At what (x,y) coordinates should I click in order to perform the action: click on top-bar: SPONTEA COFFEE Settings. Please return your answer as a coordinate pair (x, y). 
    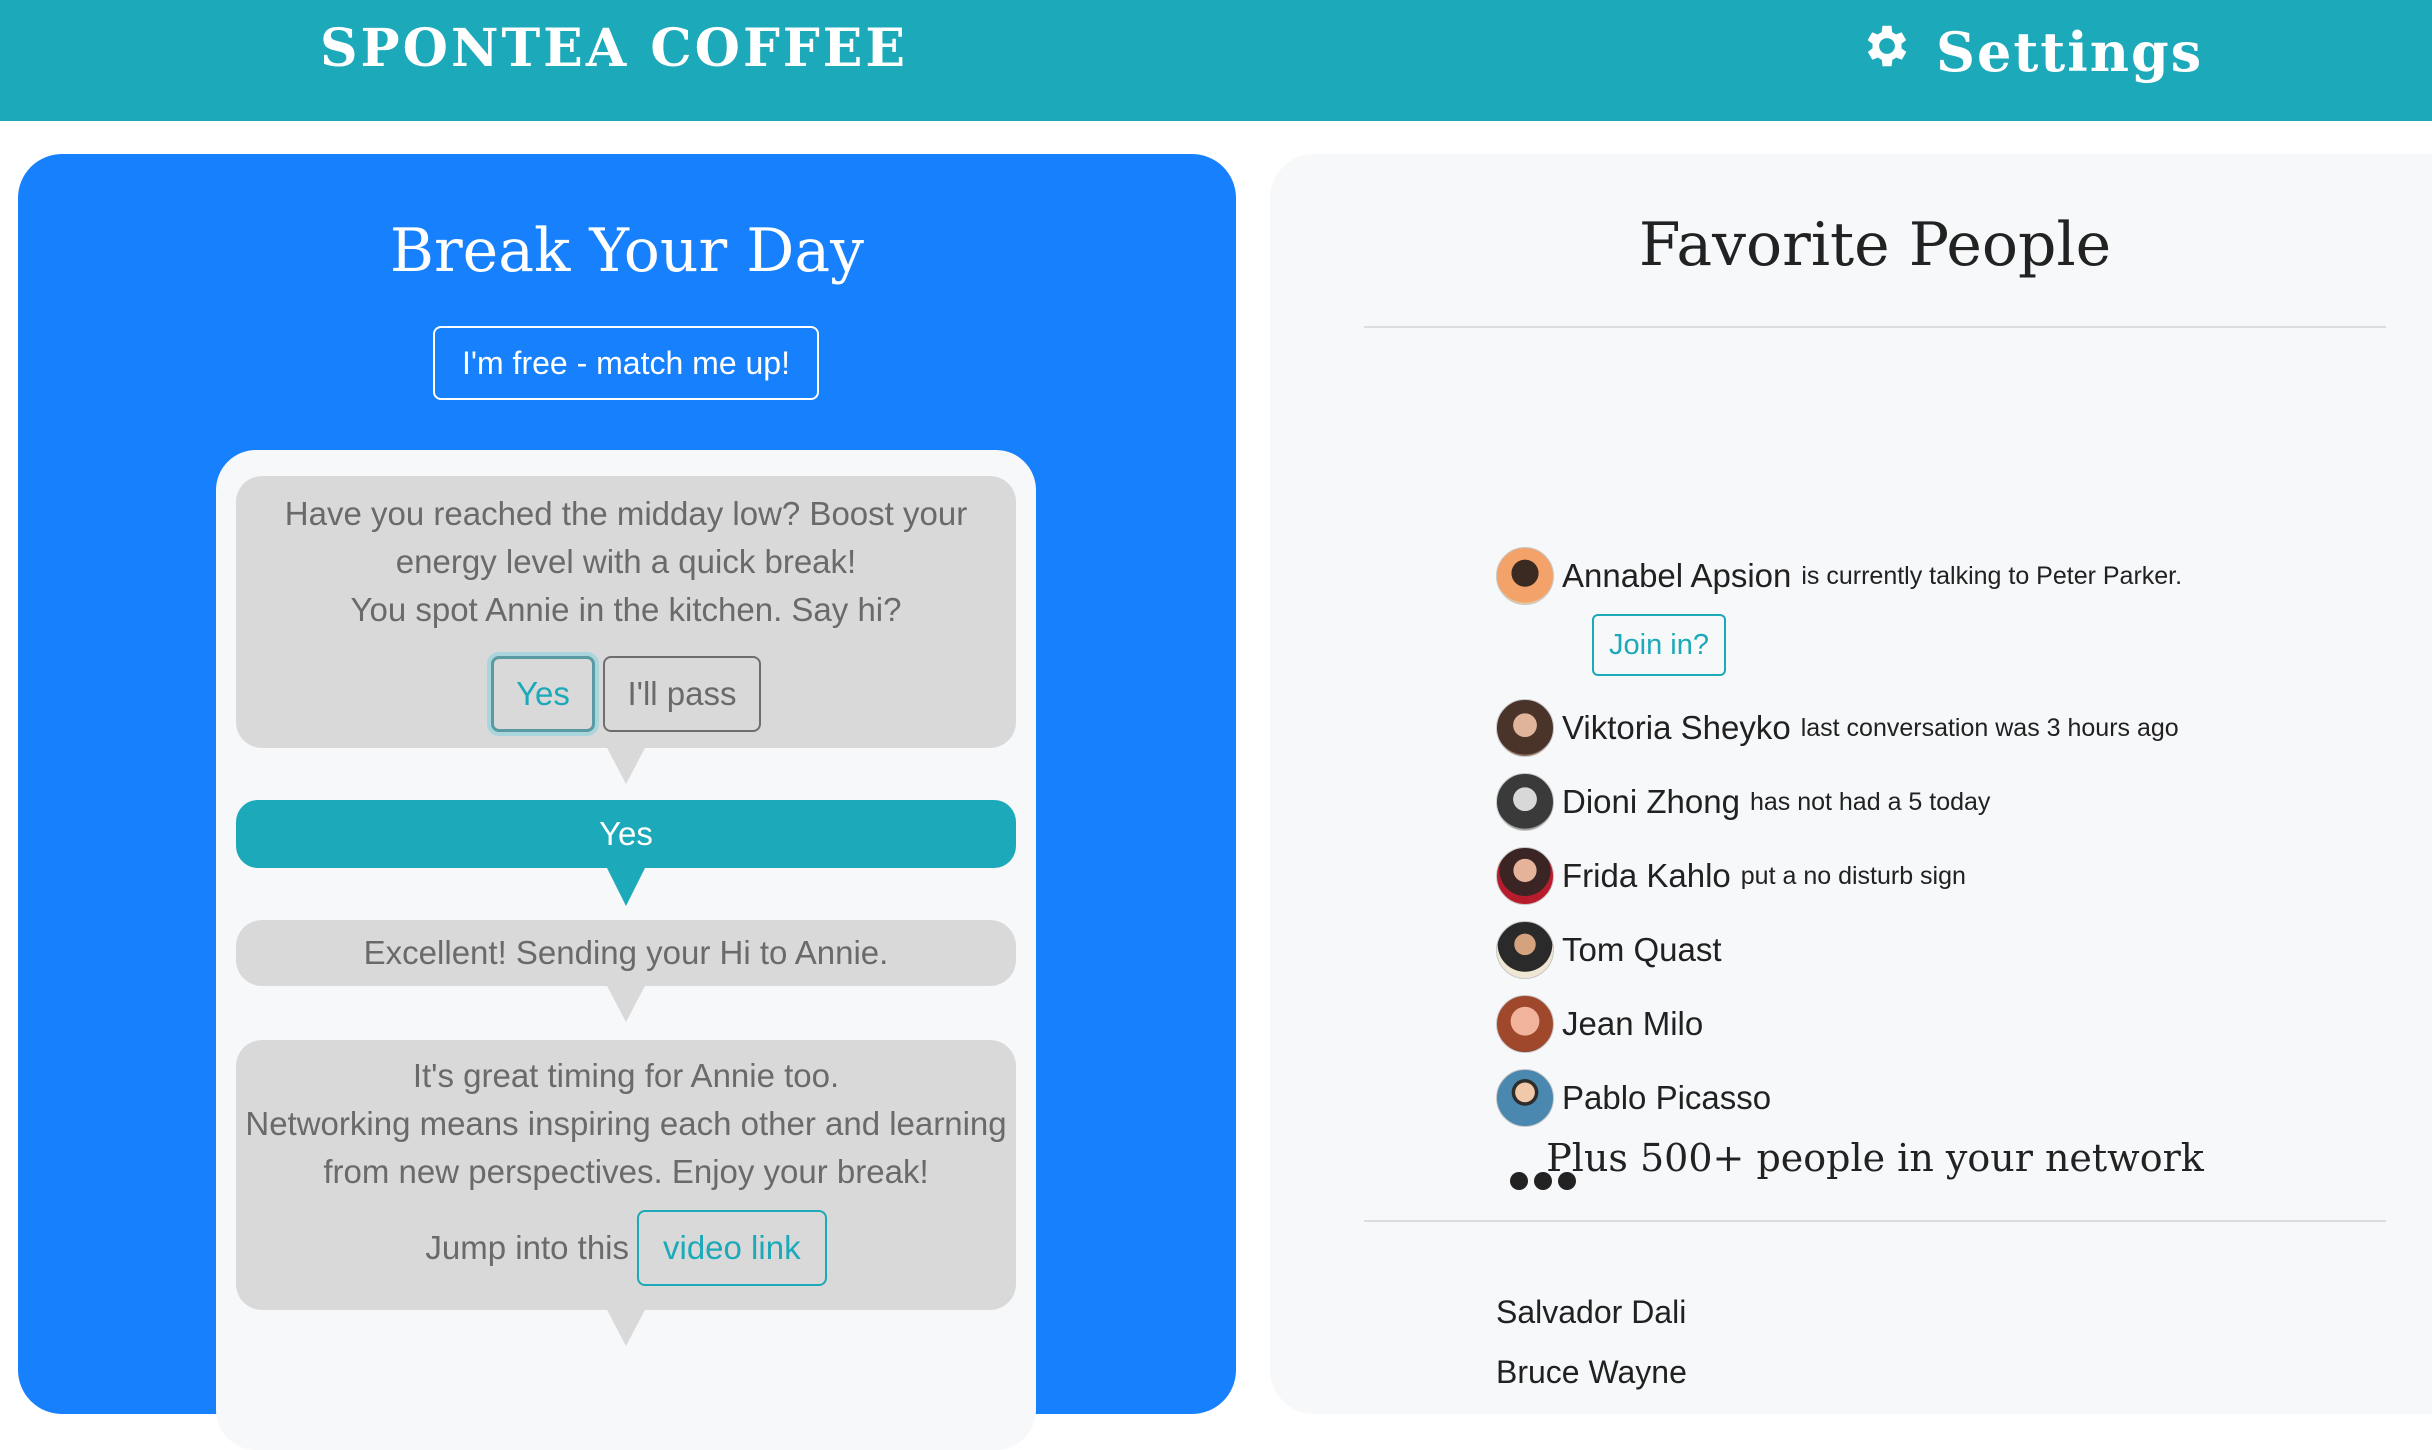
    Looking at the image, I should click on (1216, 60).